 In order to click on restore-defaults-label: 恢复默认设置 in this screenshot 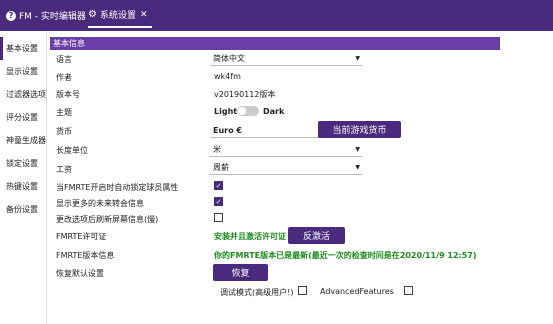, I will do `click(80, 273)`.